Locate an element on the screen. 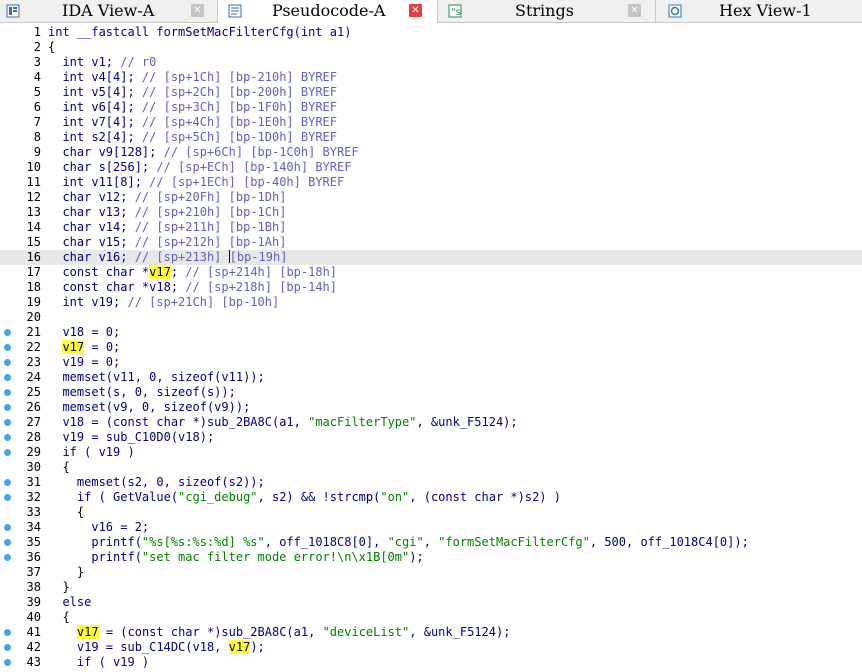 This screenshot has height=672, width=862. code-text: v19 = sub_C14DC(v18, v17); is located at coordinates (156, 647).